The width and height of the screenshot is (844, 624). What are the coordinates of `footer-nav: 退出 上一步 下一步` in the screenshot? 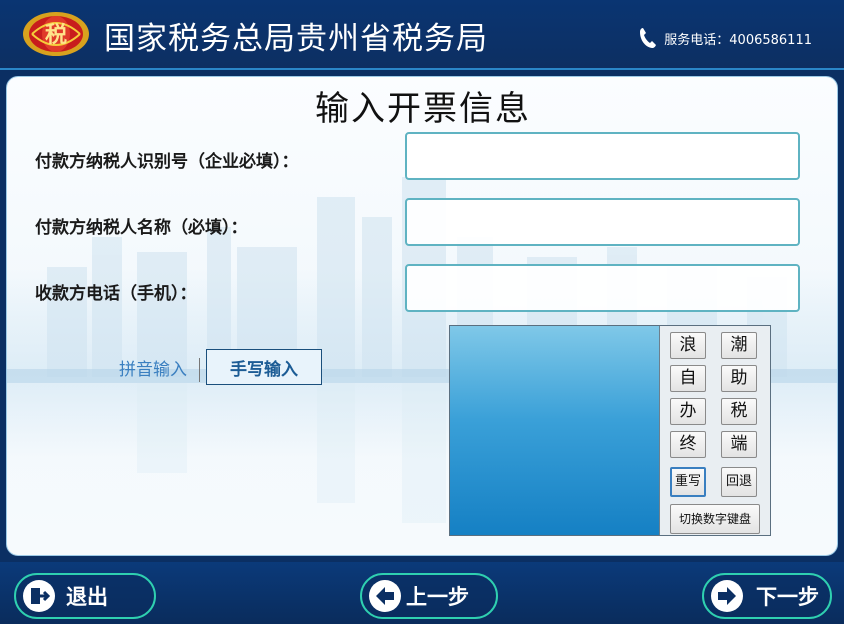 It's located at (422, 593).